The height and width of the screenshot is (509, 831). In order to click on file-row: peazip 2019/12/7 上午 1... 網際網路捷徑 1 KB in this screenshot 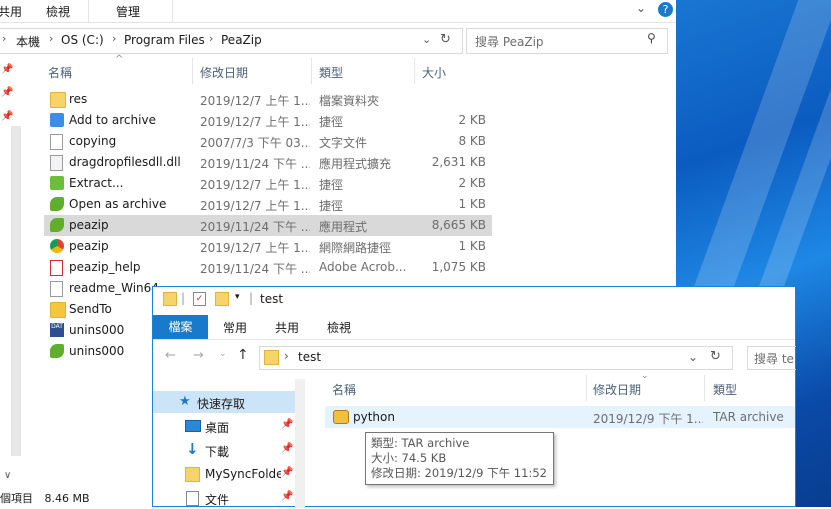, I will do `click(268, 246)`.